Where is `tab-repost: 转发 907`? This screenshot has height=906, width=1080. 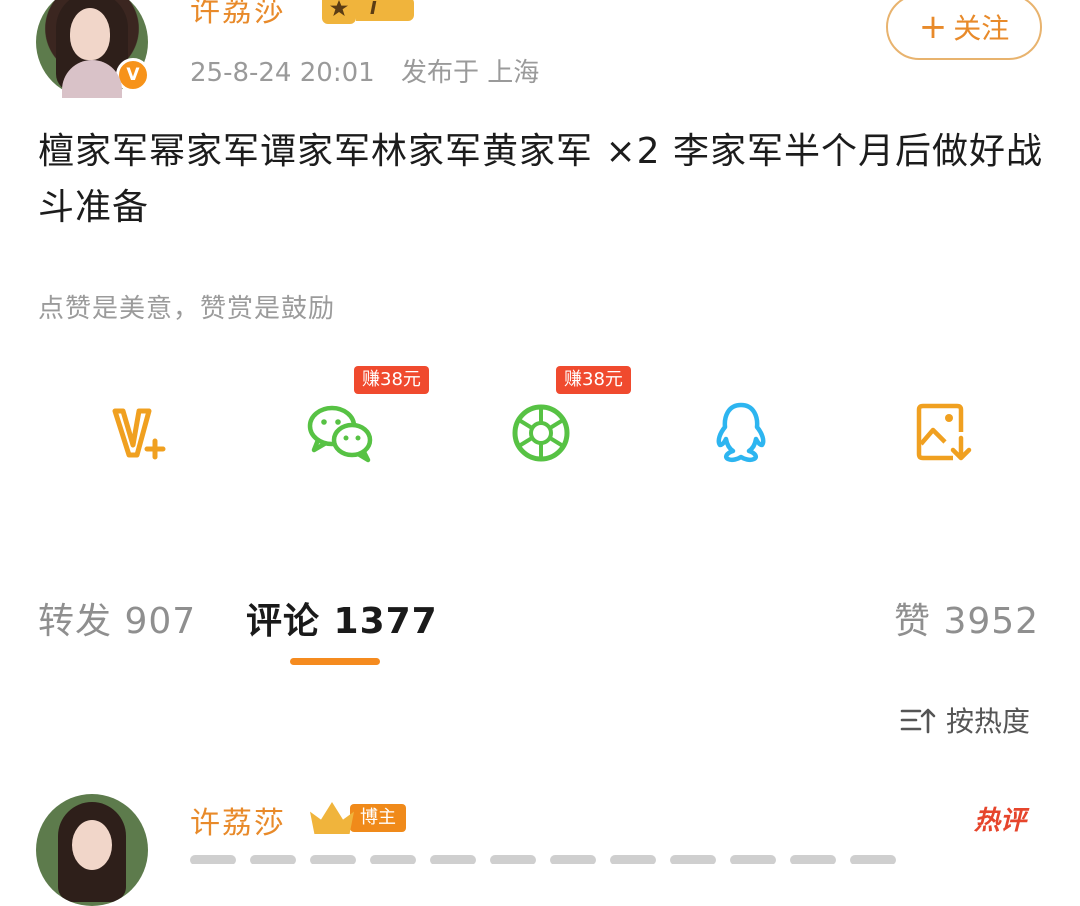
tab-repost: 转发 907 is located at coordinates (117, 618).